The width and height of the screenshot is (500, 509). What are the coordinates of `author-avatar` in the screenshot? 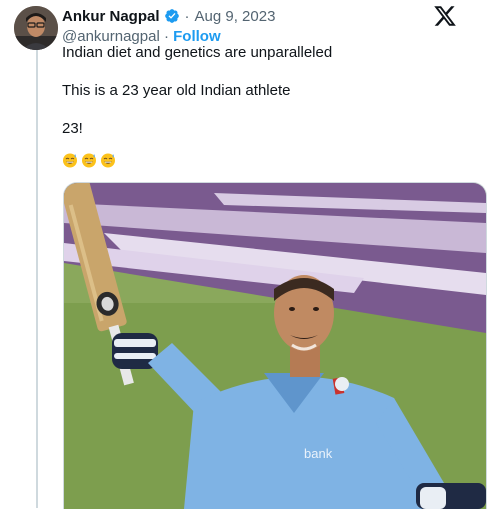 It's located at (36, 28).